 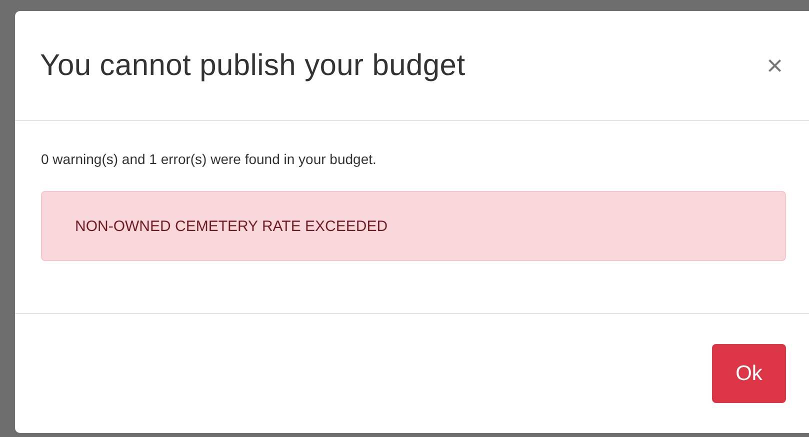 What do you see at coordinates (749, 373) in the screenshot?
I see `ok-button: Ok` at bounding box center [749, 373].